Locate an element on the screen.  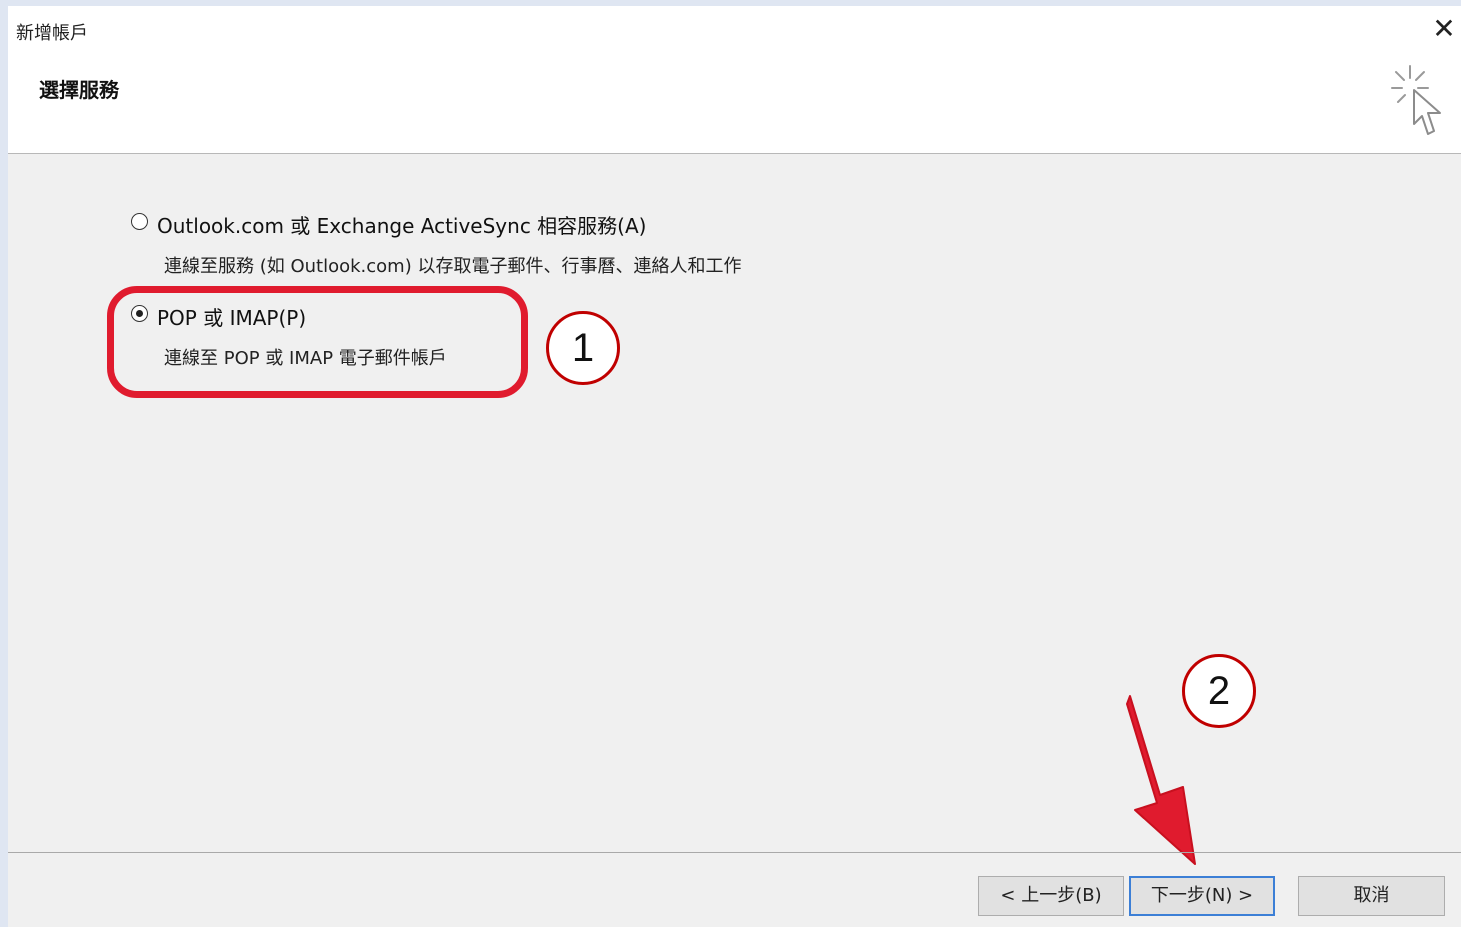
highlight-pop-imap is located at coordinates (317, 342).